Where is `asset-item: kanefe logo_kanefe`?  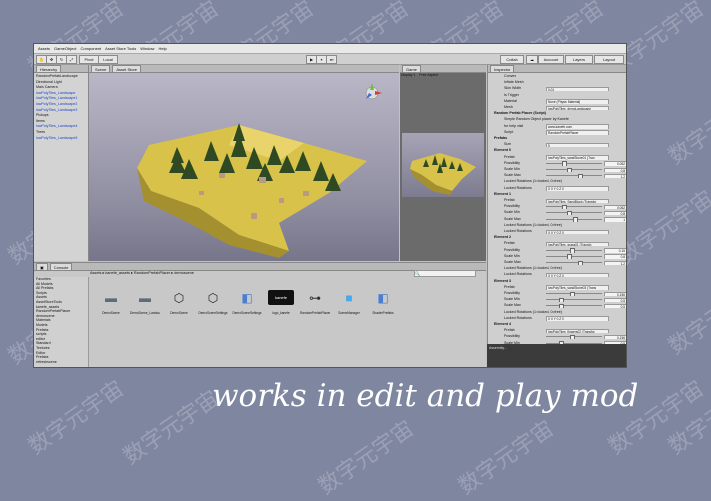 asset-item: kanefe logo_kanefe is located at coordinates (281, 310).